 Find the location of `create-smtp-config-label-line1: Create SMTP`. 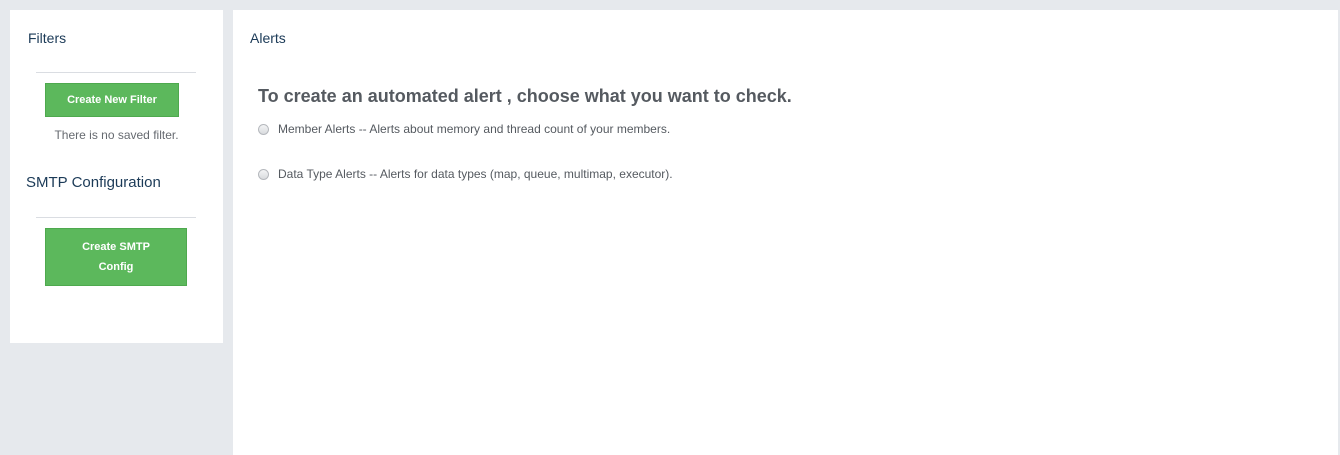

create-smtp-config-label-line1: Create SMTP is located at coordinates (116, 247).